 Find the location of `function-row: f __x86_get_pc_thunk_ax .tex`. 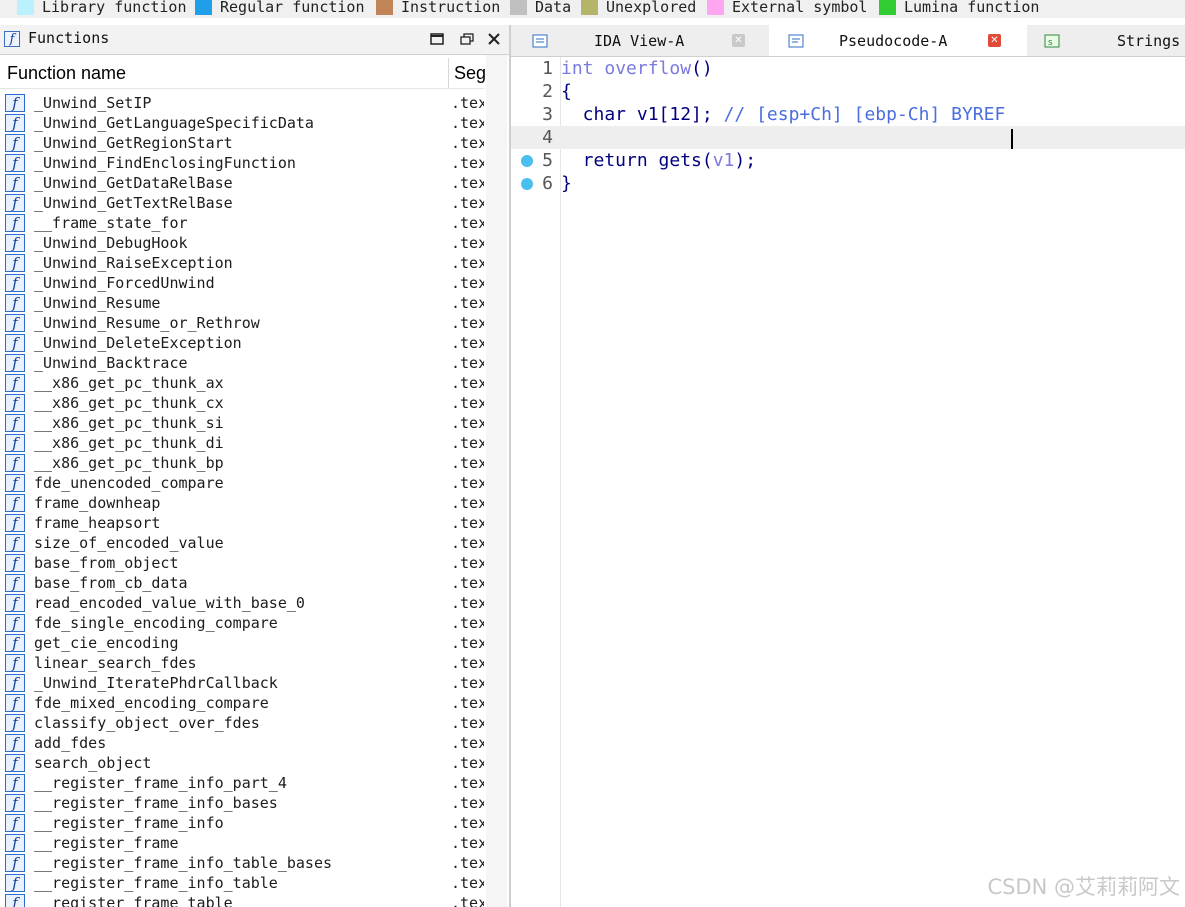

function-row: f __x86_get_pc_thunk_ax .tex is located at coordinates (242, 383).